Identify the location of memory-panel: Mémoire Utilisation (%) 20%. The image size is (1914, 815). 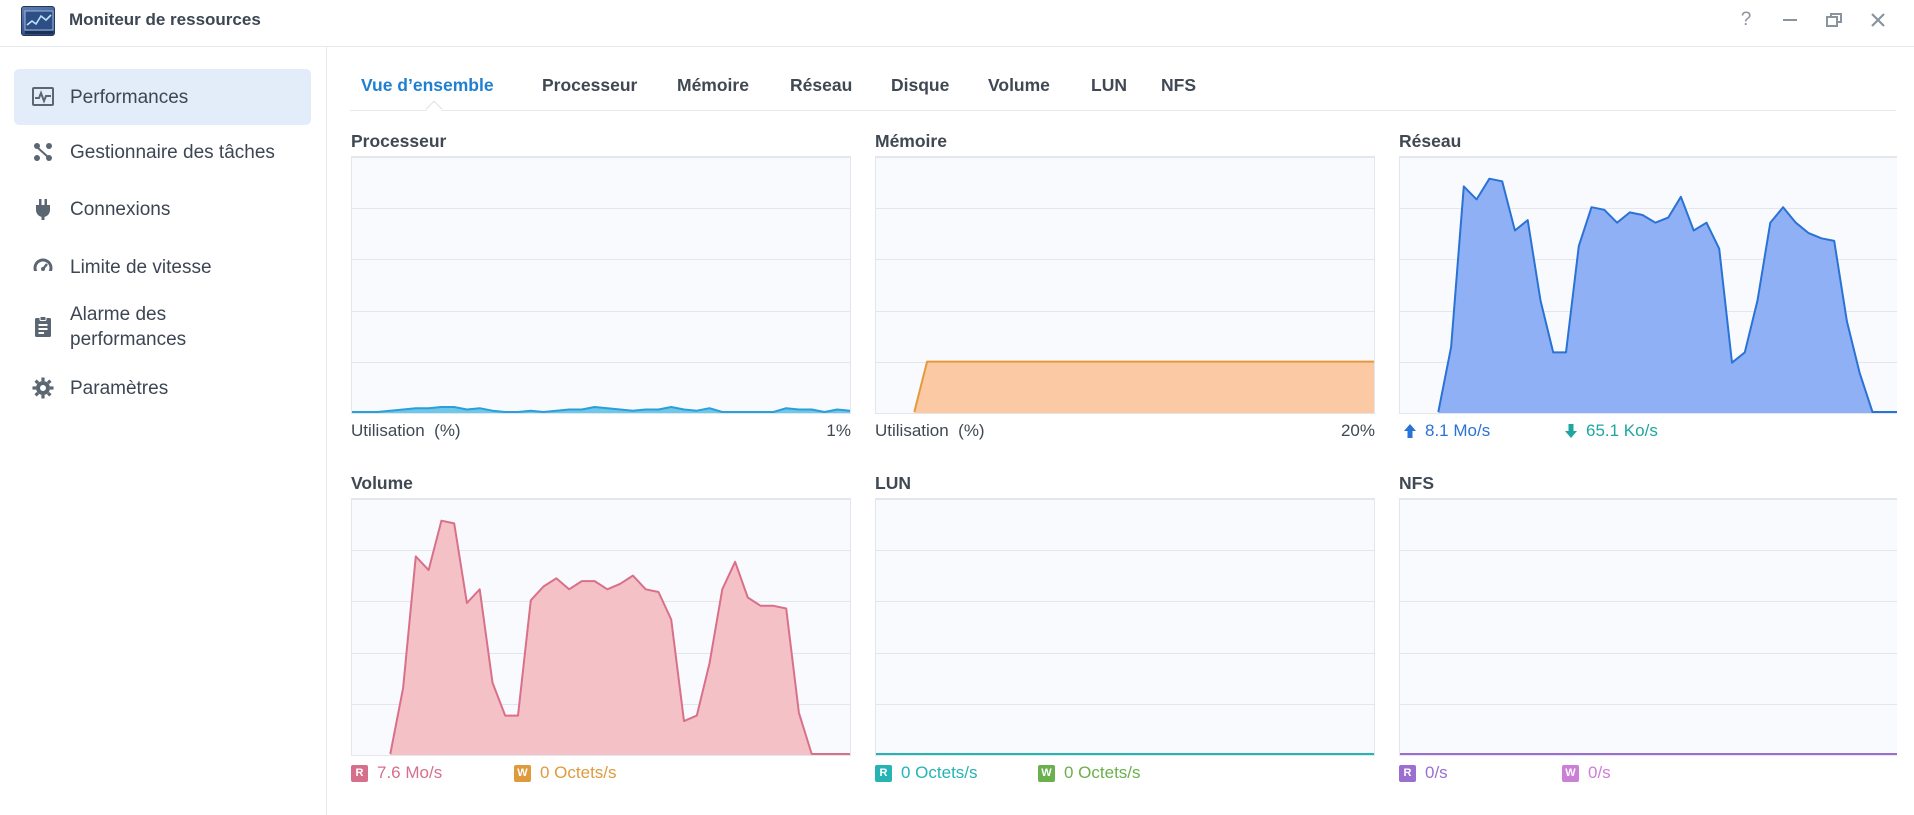
(1125, 290).